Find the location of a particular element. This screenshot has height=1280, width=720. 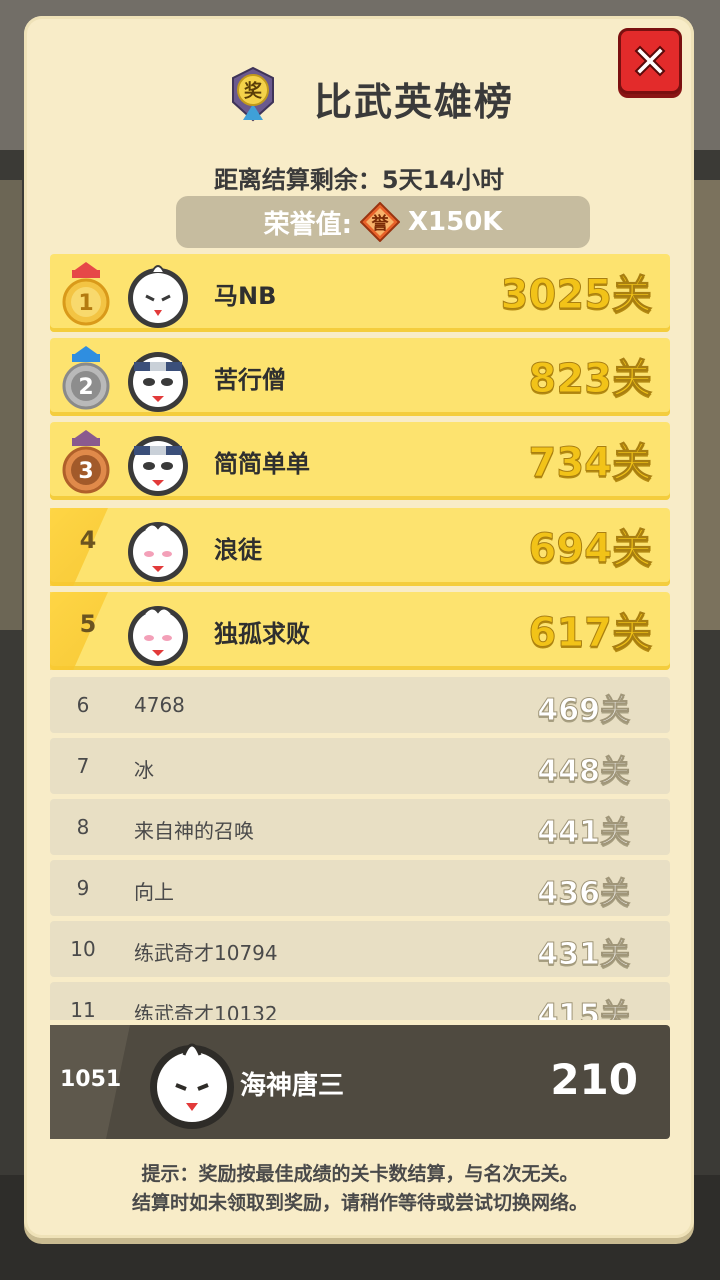

player-name: 练武奇才10794 is located at coordinates (206, 953).